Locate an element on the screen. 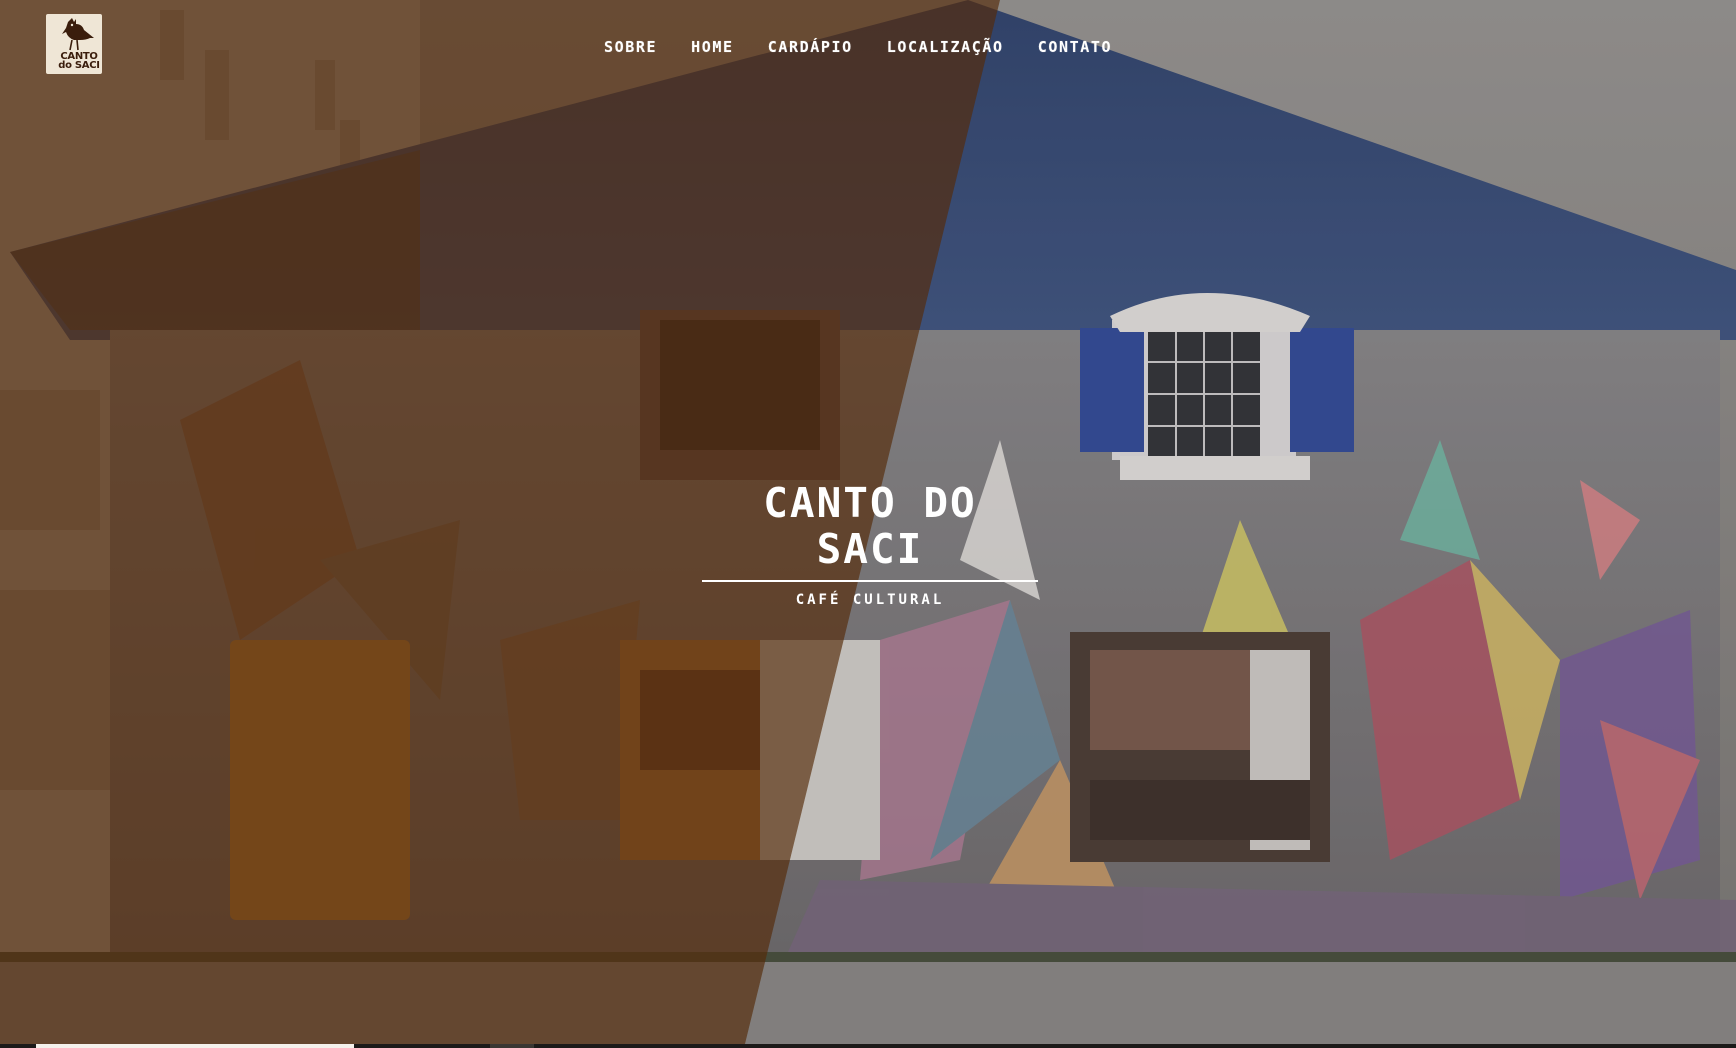 The width and height of the screenshot is (1736, 1048). bottom-strip-segment-dark is located at coordinates (512, 1046).